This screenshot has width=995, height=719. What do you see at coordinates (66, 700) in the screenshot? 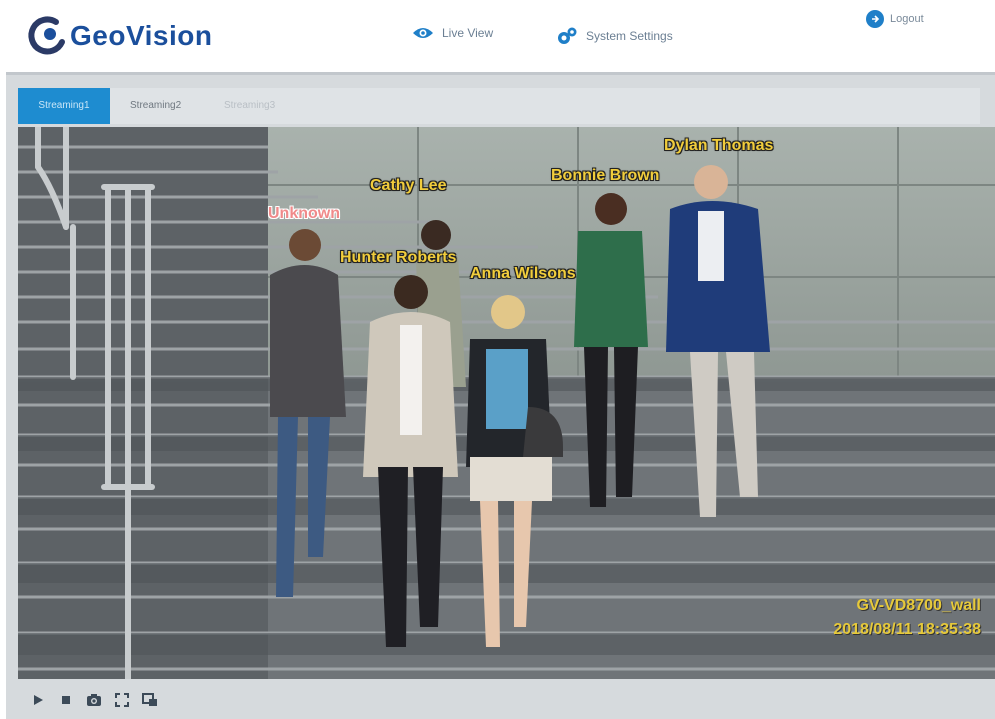
I see `stop-icon` at bounding box center [66, 700].